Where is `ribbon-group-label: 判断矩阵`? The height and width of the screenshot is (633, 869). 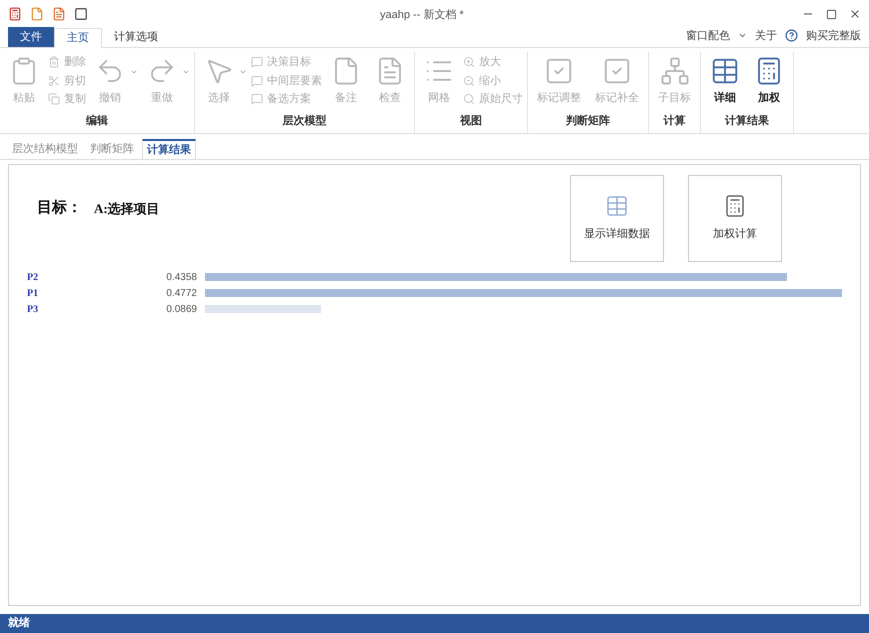
ribbon-group-label: 判断矩阵 is located at coordinates (588, 121).